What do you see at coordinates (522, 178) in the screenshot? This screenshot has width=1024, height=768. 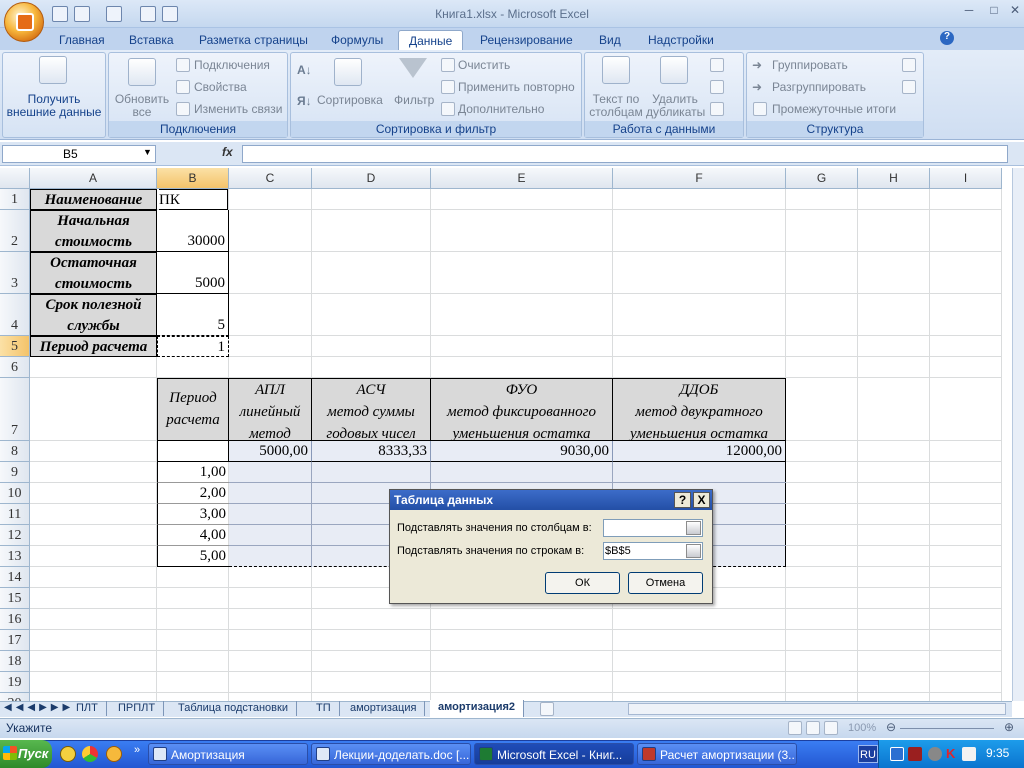 I see `col-header-e: E` at bounding box center [522, 178].